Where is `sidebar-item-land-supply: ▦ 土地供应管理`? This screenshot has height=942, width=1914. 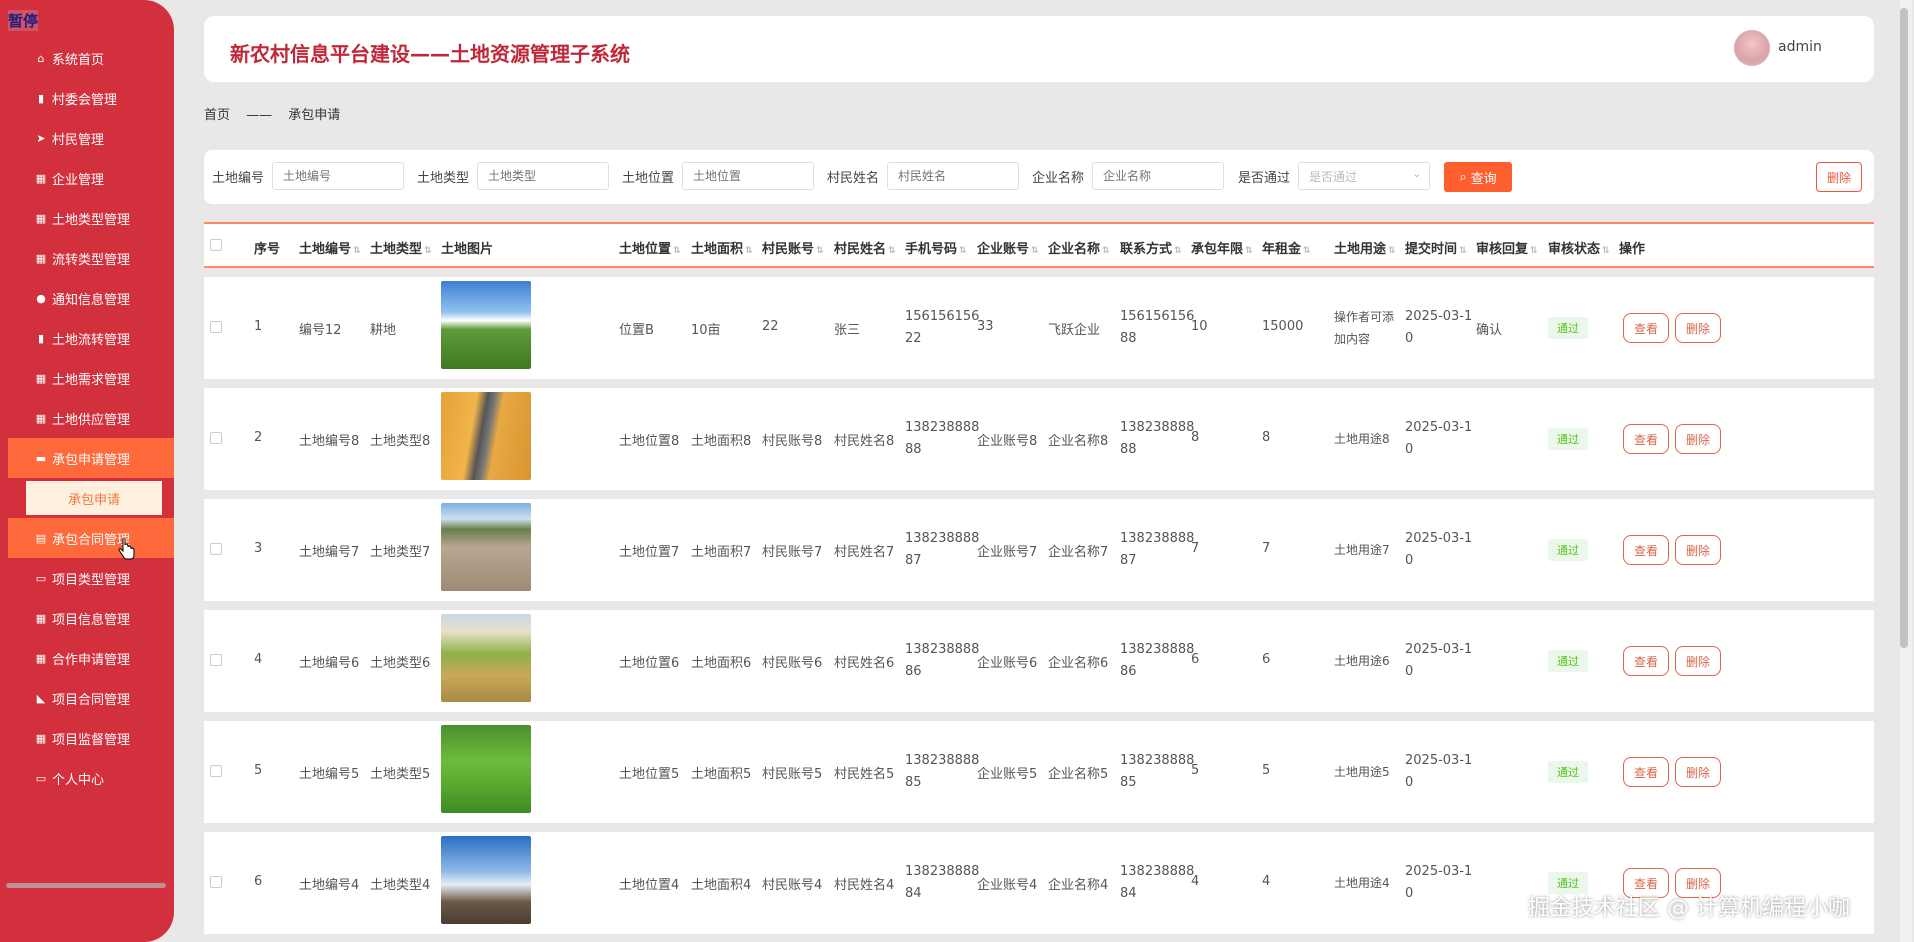
sidebar-item-land-supply: ▦ 土地供应管理 is located at coordinates (87, 418).